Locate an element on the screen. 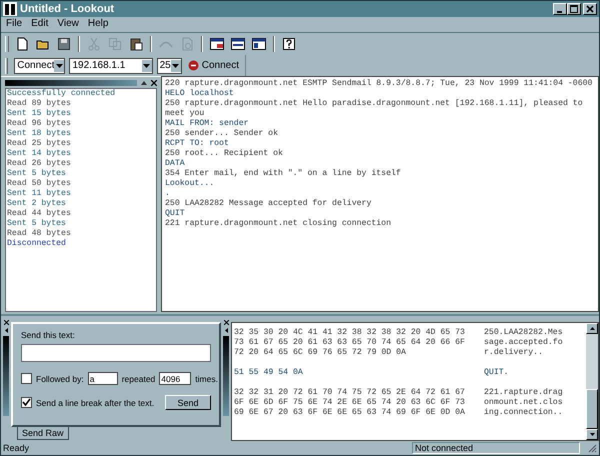  log-entry: Sent 14 bytes is located at coordinates (39, 154).